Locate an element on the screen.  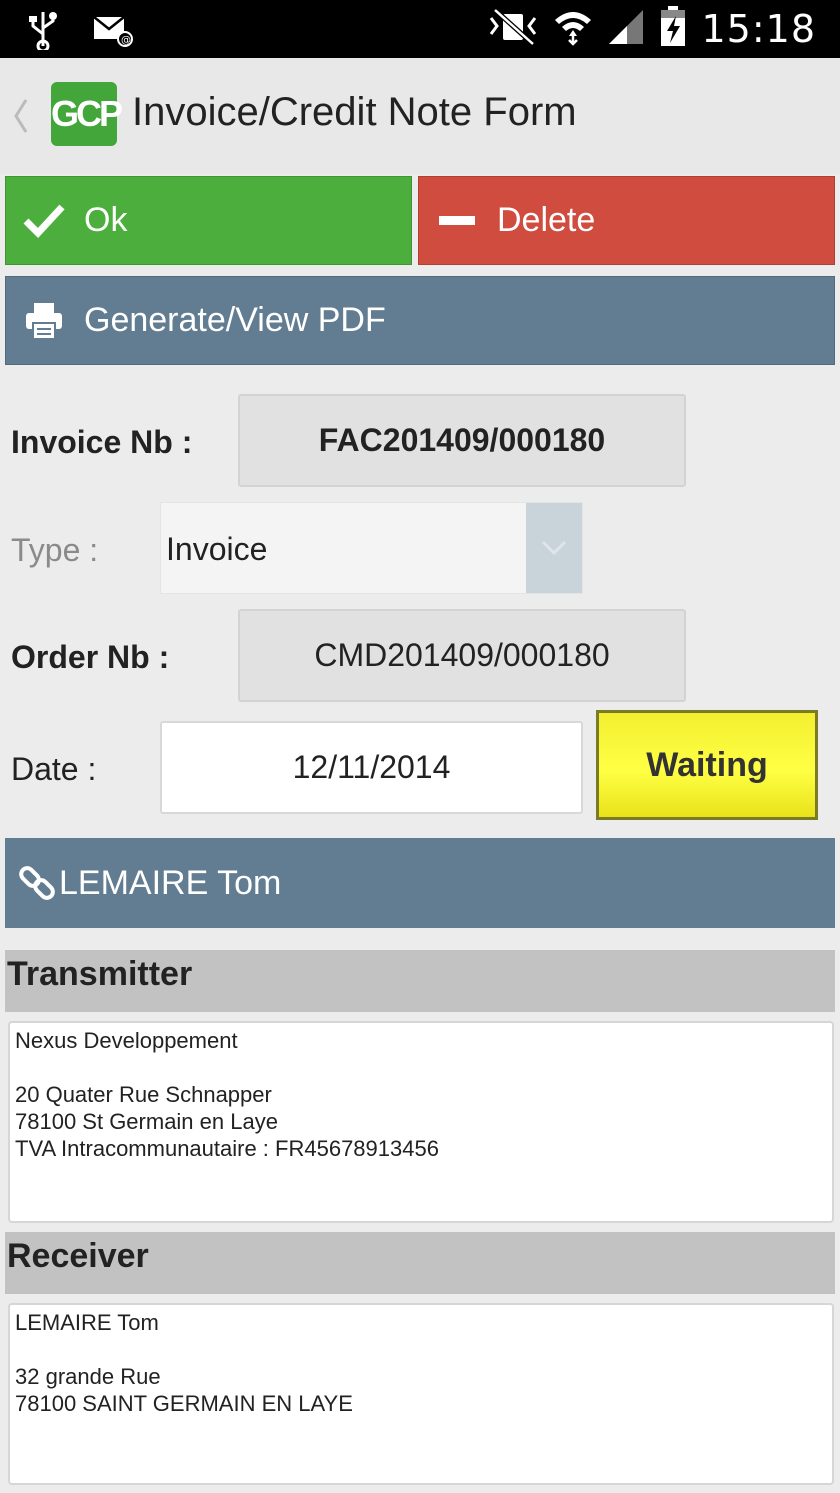
clock: 15:18 is located at coordinates (758, 28).